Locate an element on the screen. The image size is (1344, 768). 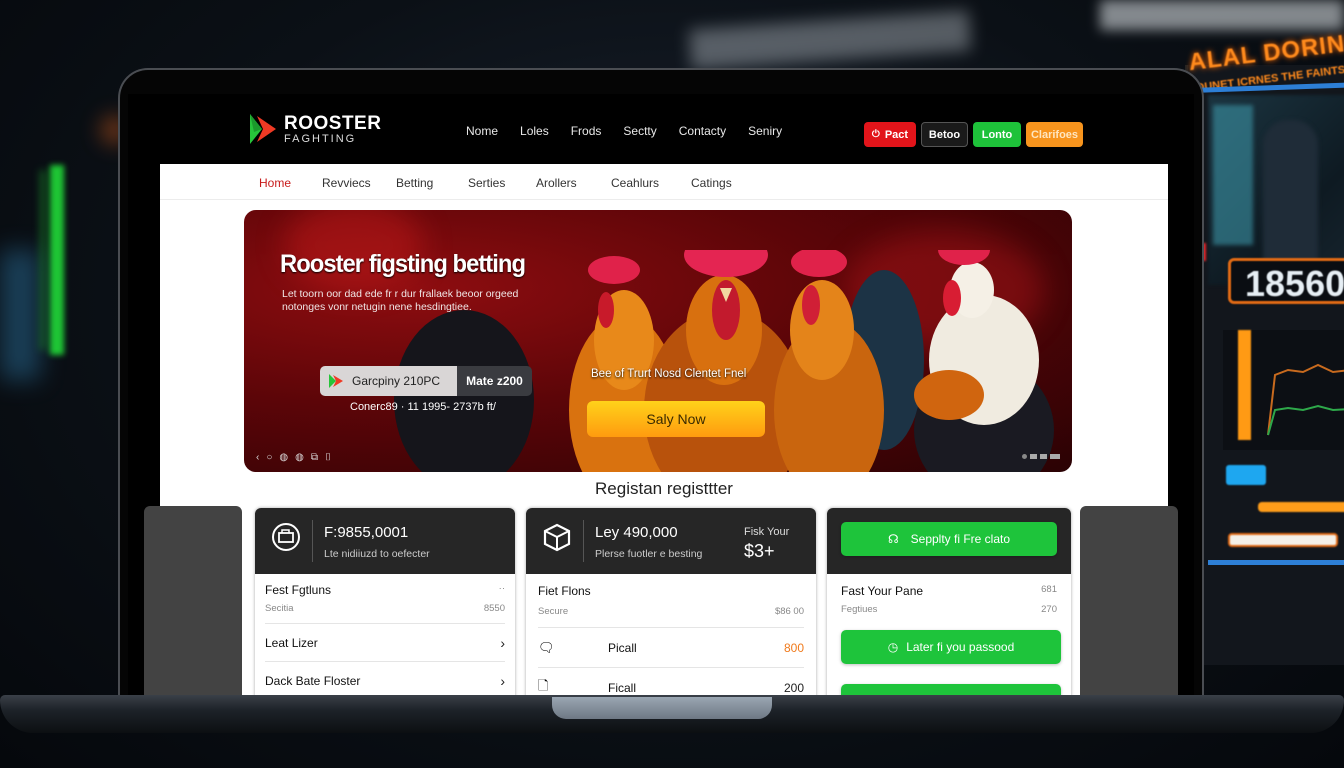
chevron-right-icon: › is located at coordinates (502, 642).